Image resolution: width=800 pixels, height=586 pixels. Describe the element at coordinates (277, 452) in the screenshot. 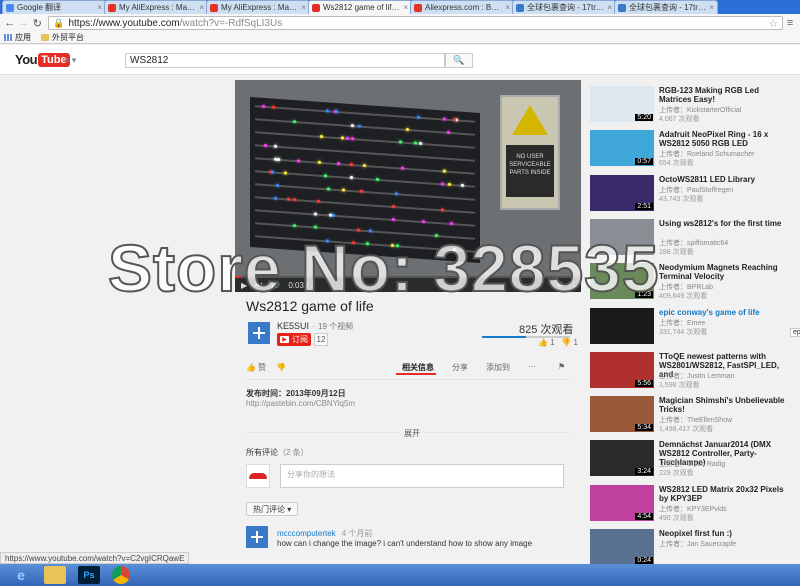

I see `comments-header: 所有评论（2 条）` at that location.